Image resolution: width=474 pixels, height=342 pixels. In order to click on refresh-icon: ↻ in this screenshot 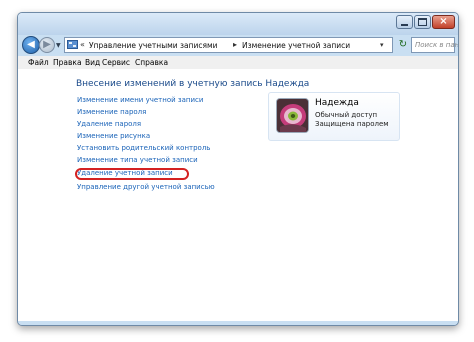, I will do `click(403, 44)`.